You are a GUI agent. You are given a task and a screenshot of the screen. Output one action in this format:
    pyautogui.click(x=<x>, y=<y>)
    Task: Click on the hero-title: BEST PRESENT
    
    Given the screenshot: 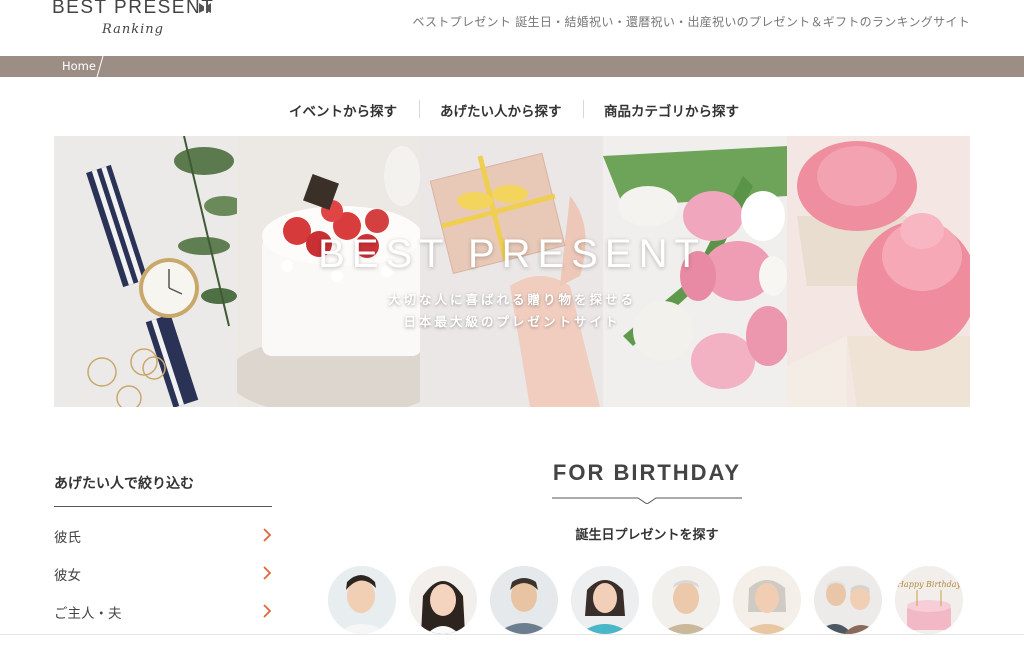 What is the action you would take?
    pyautogui.click(x=512, y=254)
    